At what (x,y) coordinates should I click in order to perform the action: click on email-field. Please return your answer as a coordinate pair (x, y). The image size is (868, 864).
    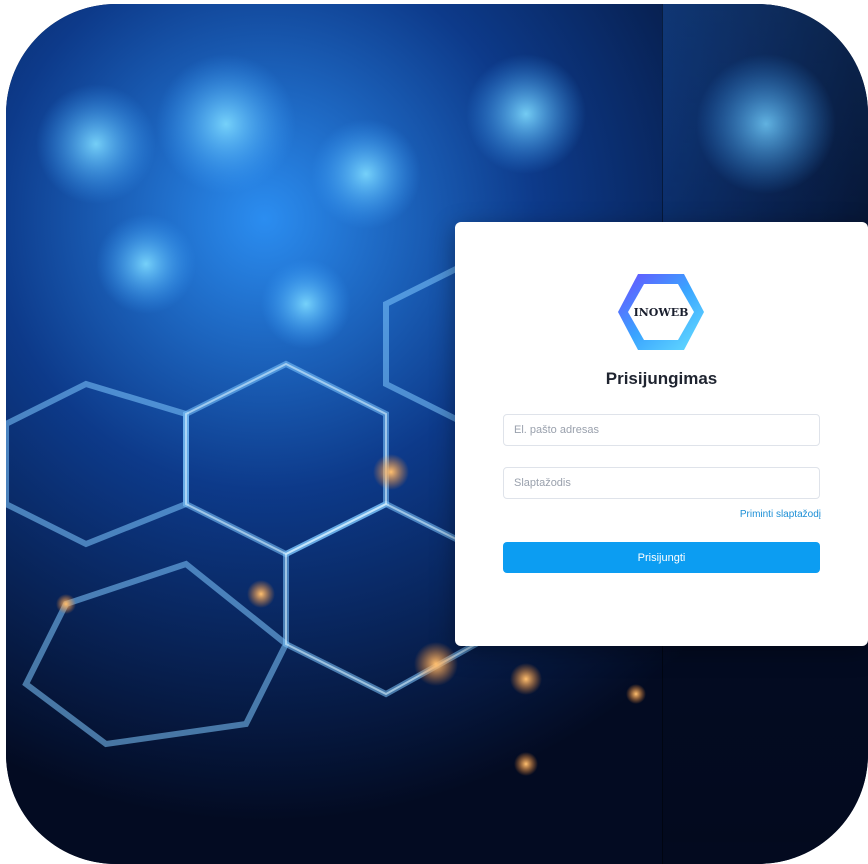
    Looking at the image, I should click on (661, 430).